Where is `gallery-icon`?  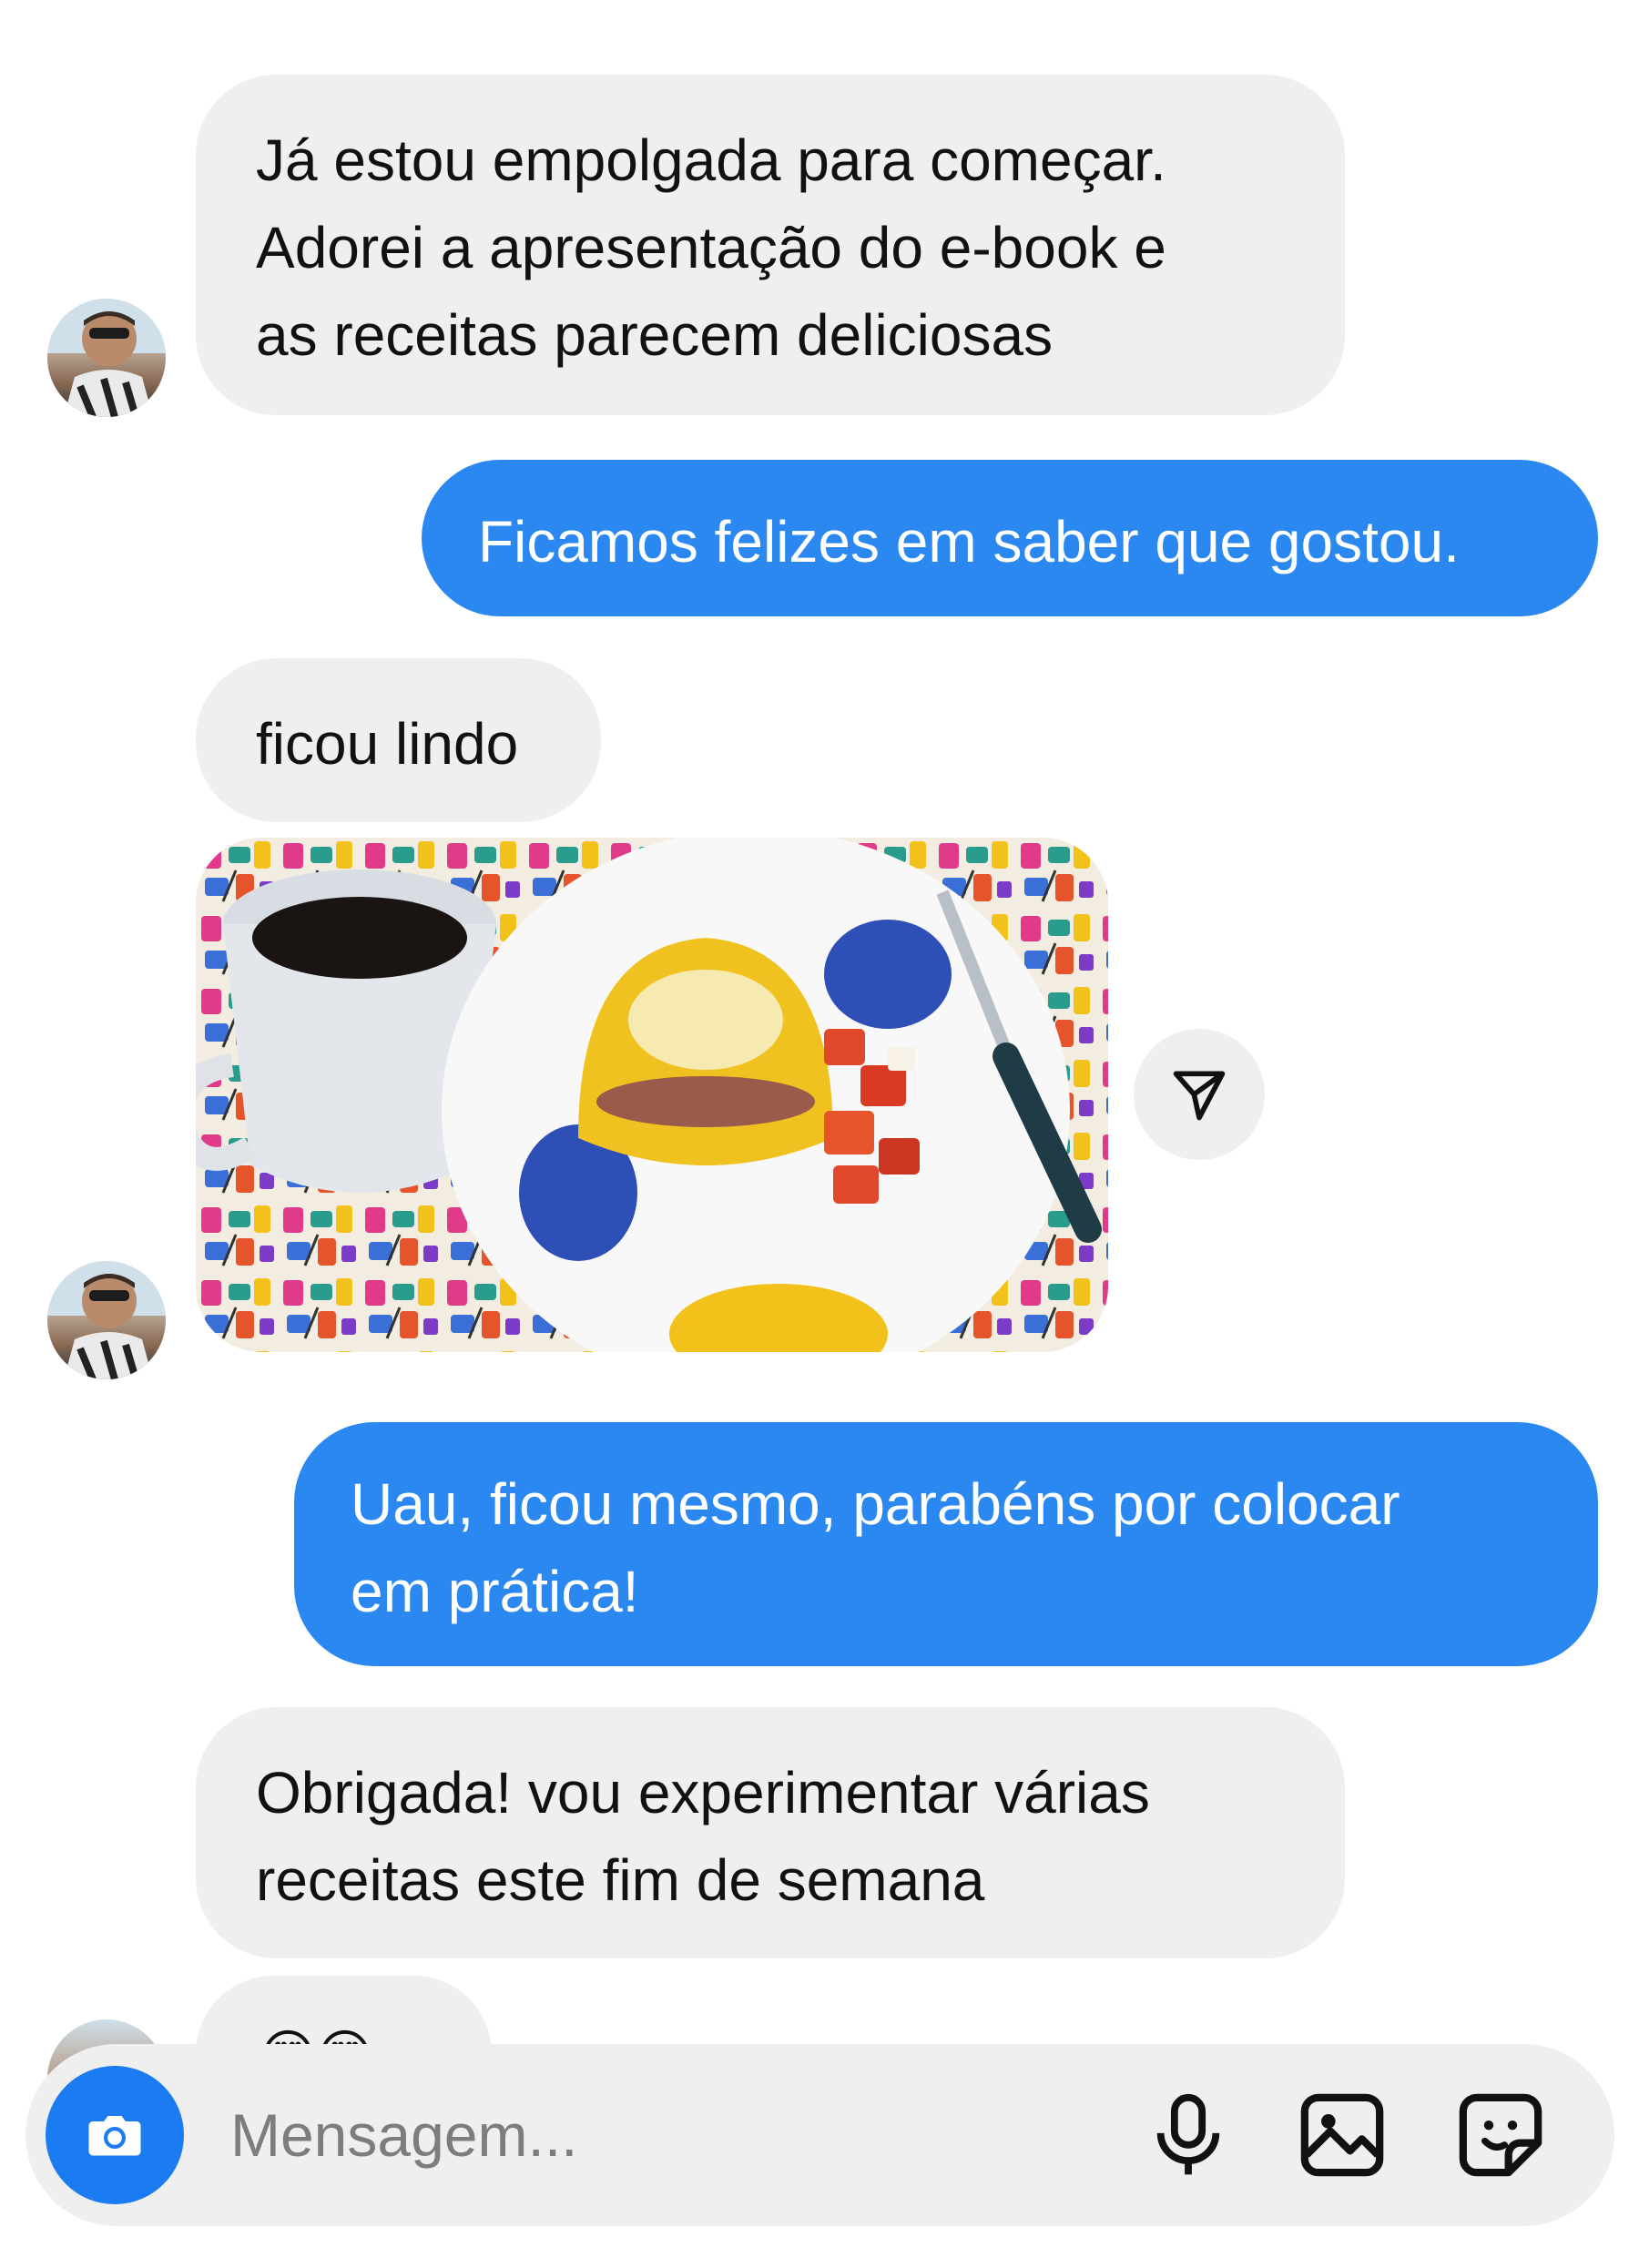
gallery-icon is located at coordinates (1342, 2135).